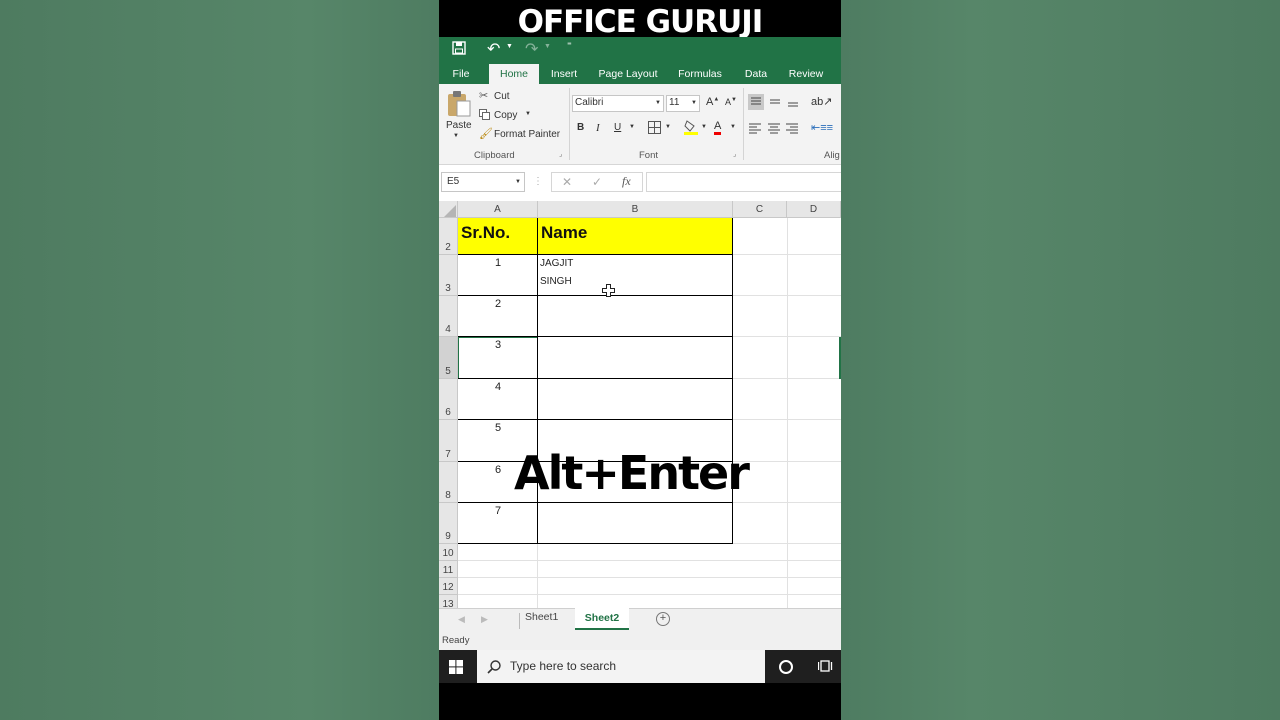  Describe the element at coordinates (531, 49) in the screenshot. I see `redo-icon: ↷` at that location.